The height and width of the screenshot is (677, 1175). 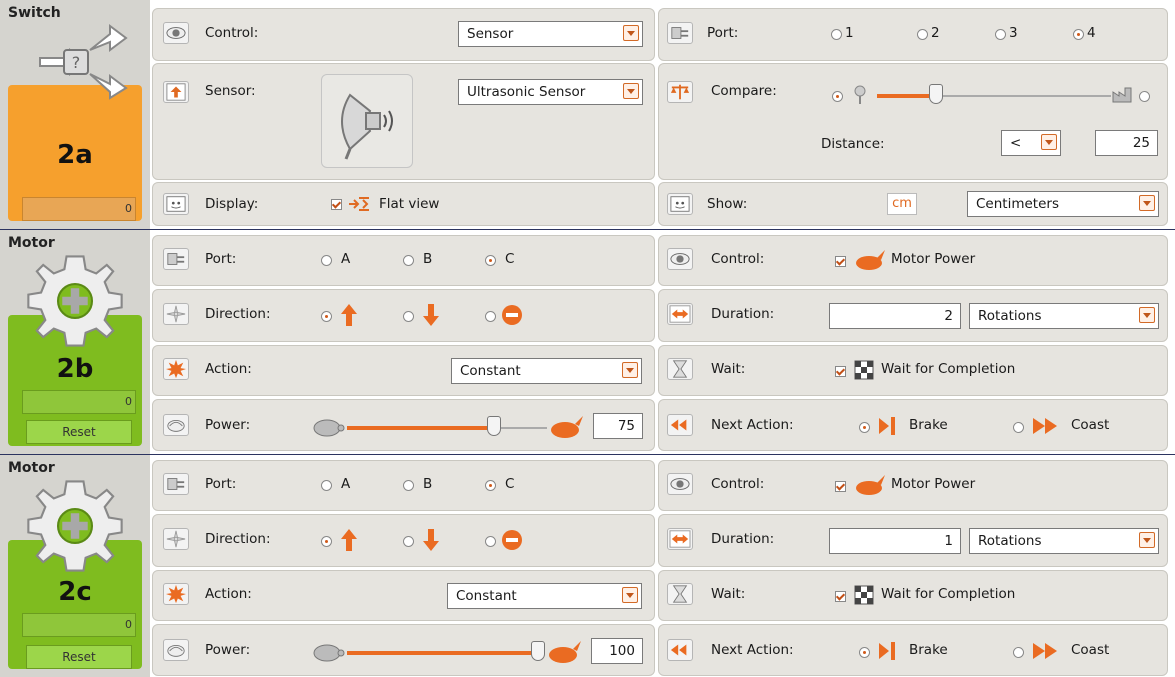 I want to click on power-panel: Power: 100, so click(x=403, y=650).